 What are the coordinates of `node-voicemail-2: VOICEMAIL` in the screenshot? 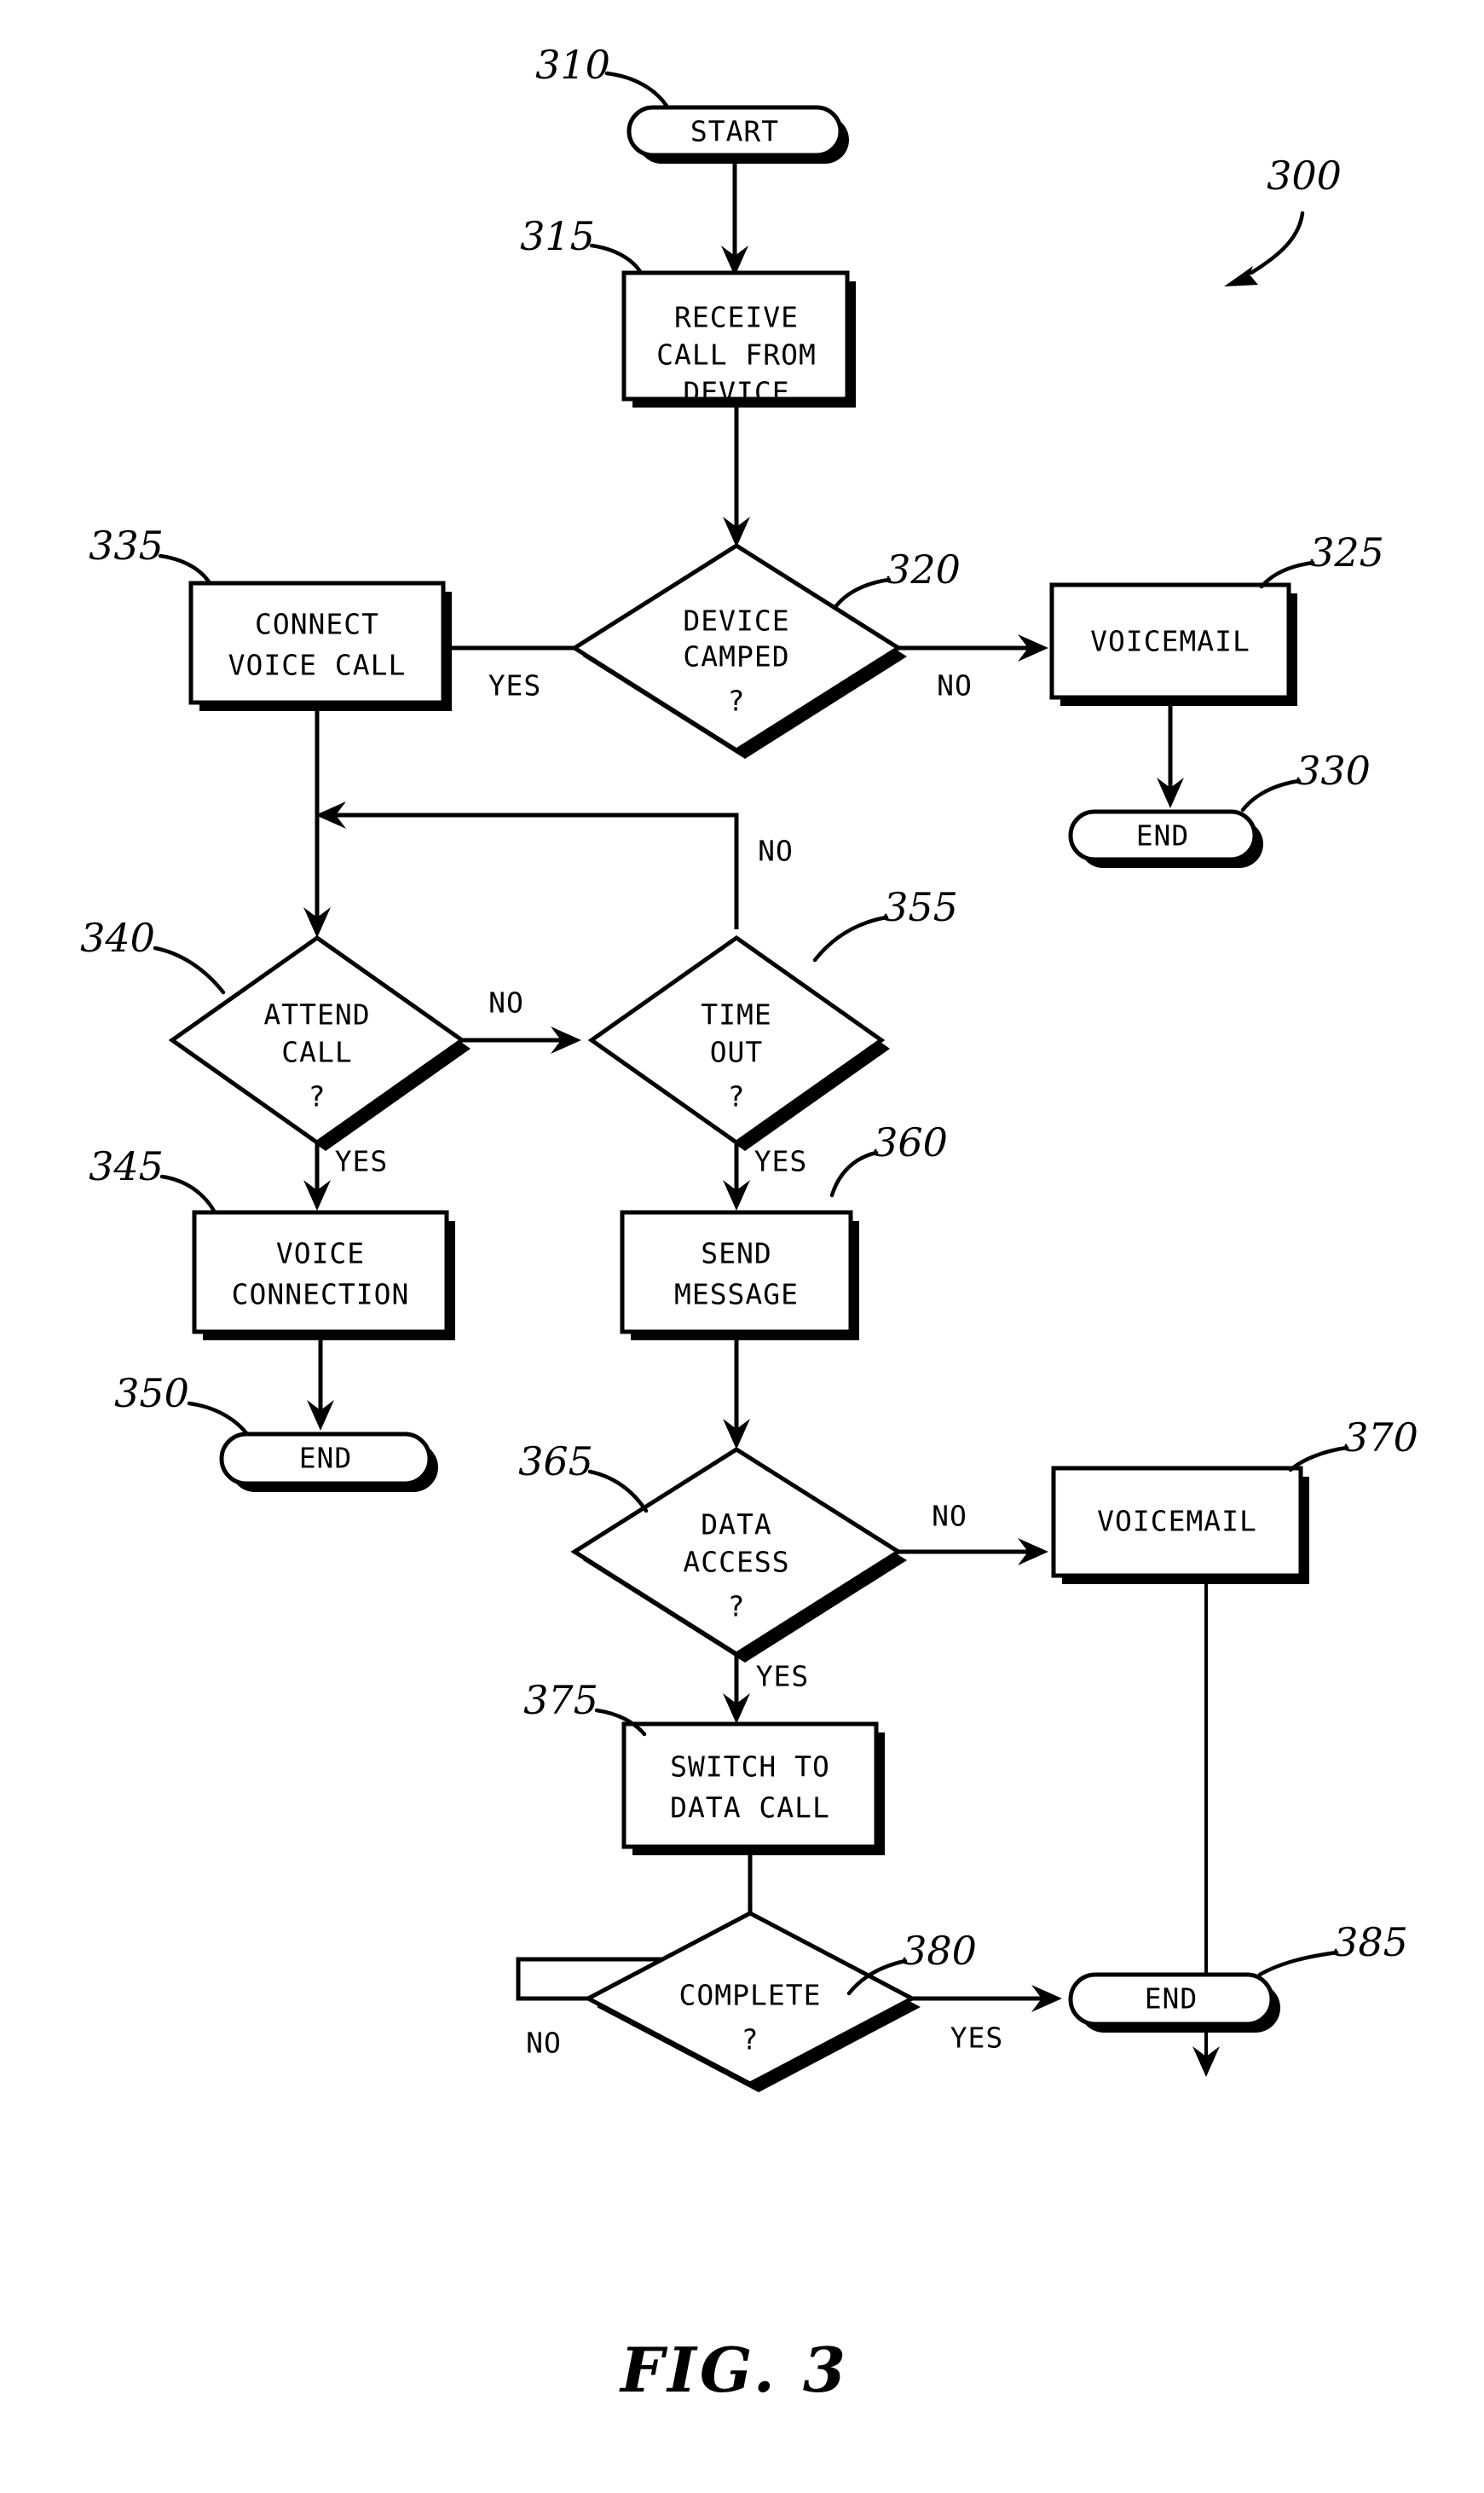 It's located at (1180, 1525).